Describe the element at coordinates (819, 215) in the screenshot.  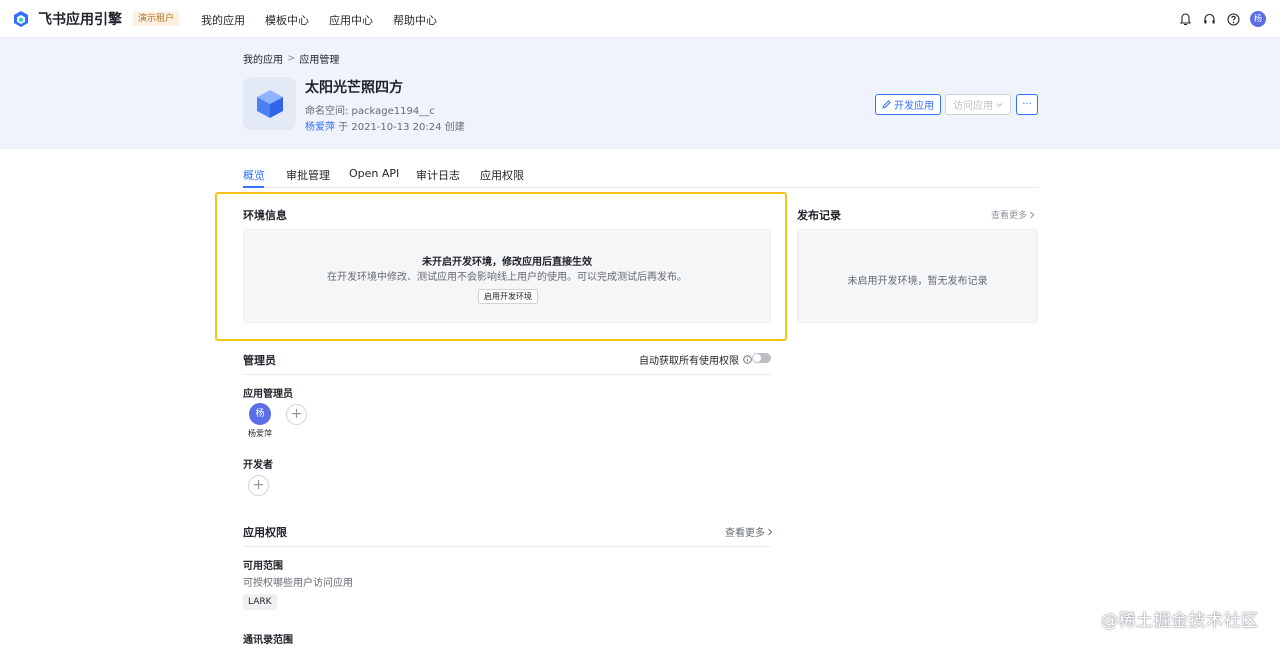
I see `release-records-title: 发布记录` at that location.